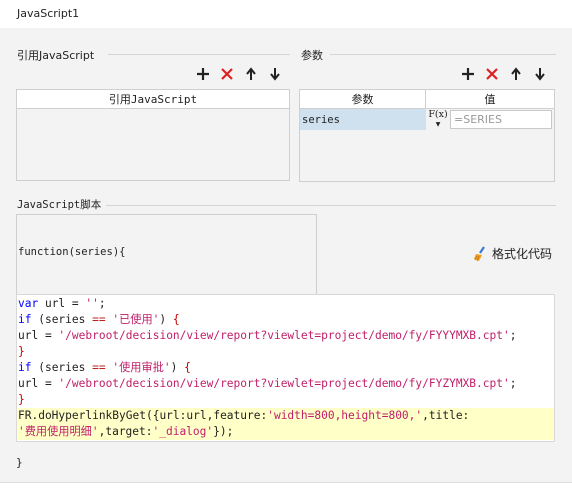  Describe the element at coordinates (363, 99) in the screenshot. I see `params-column-name: 参数` at that location.